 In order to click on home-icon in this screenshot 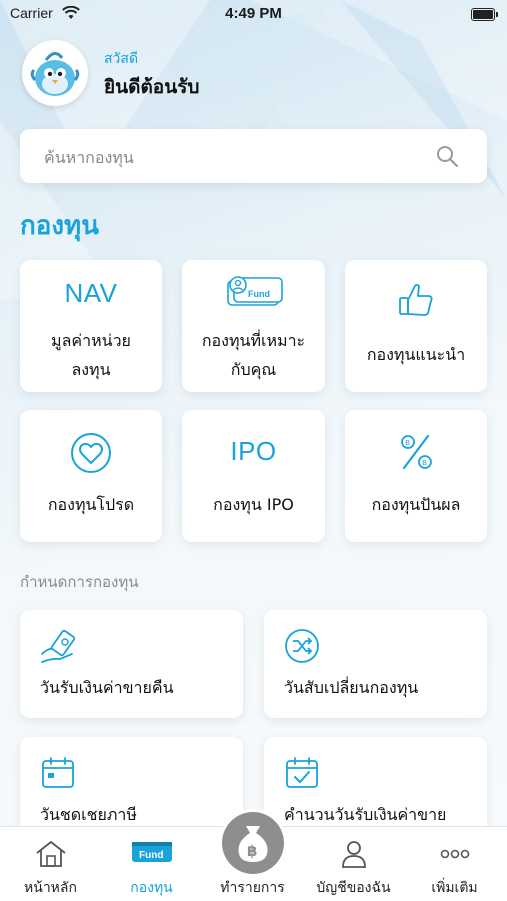, I will do `click(50, 854)`.